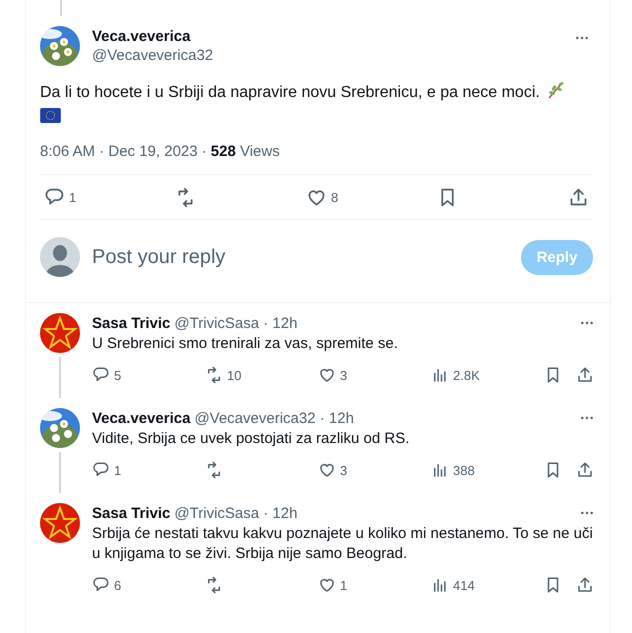 This screenshot has width=632, height=633. Describe the element at coordinates (464, 585) in the screenshot. I see `action-count: 414` at that location.